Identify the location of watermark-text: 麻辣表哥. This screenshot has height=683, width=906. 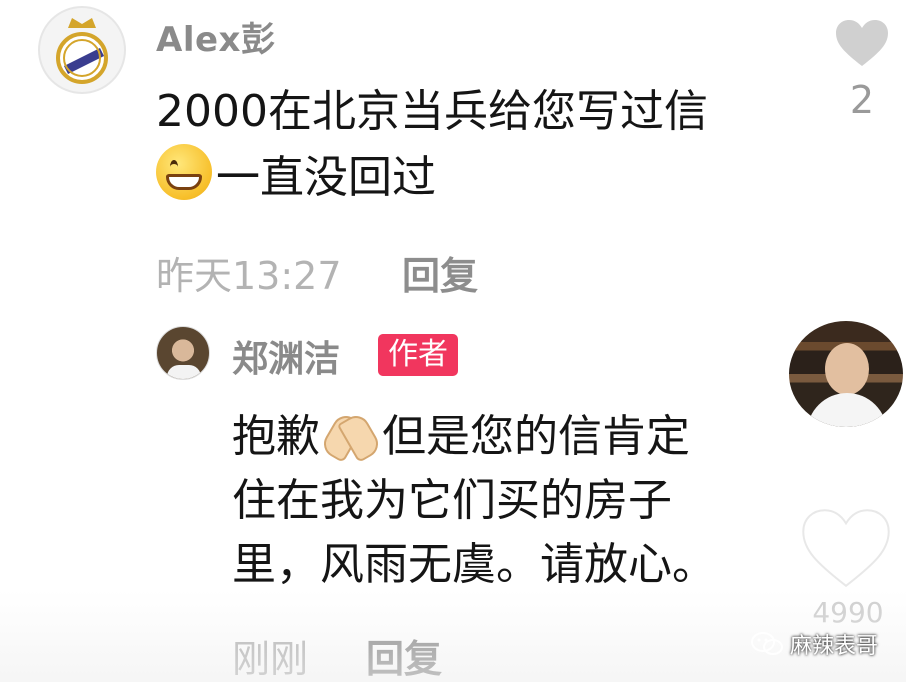
(834, 646).